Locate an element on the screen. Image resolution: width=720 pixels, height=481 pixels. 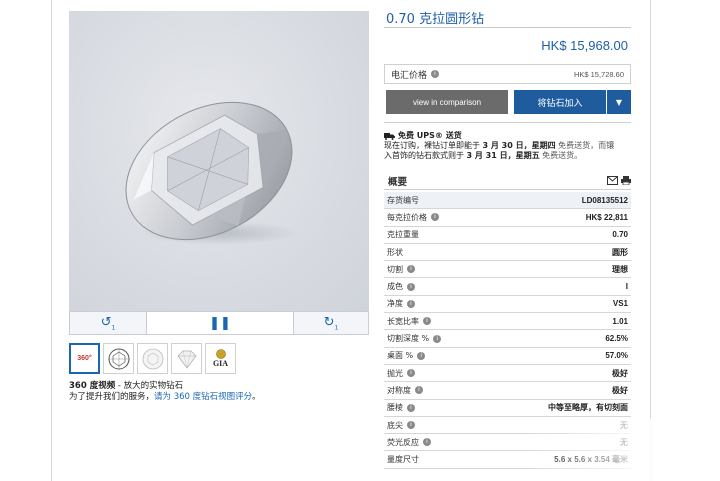
spec-label: 克拉重量 is located at coordinates (403, 234).